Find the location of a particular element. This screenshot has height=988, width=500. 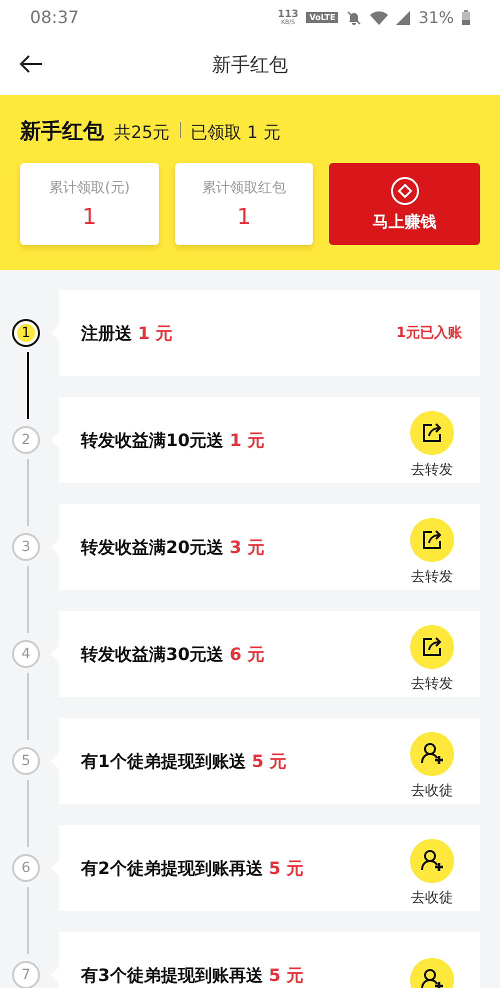

signal-icon is located at coordinates (403, 17).